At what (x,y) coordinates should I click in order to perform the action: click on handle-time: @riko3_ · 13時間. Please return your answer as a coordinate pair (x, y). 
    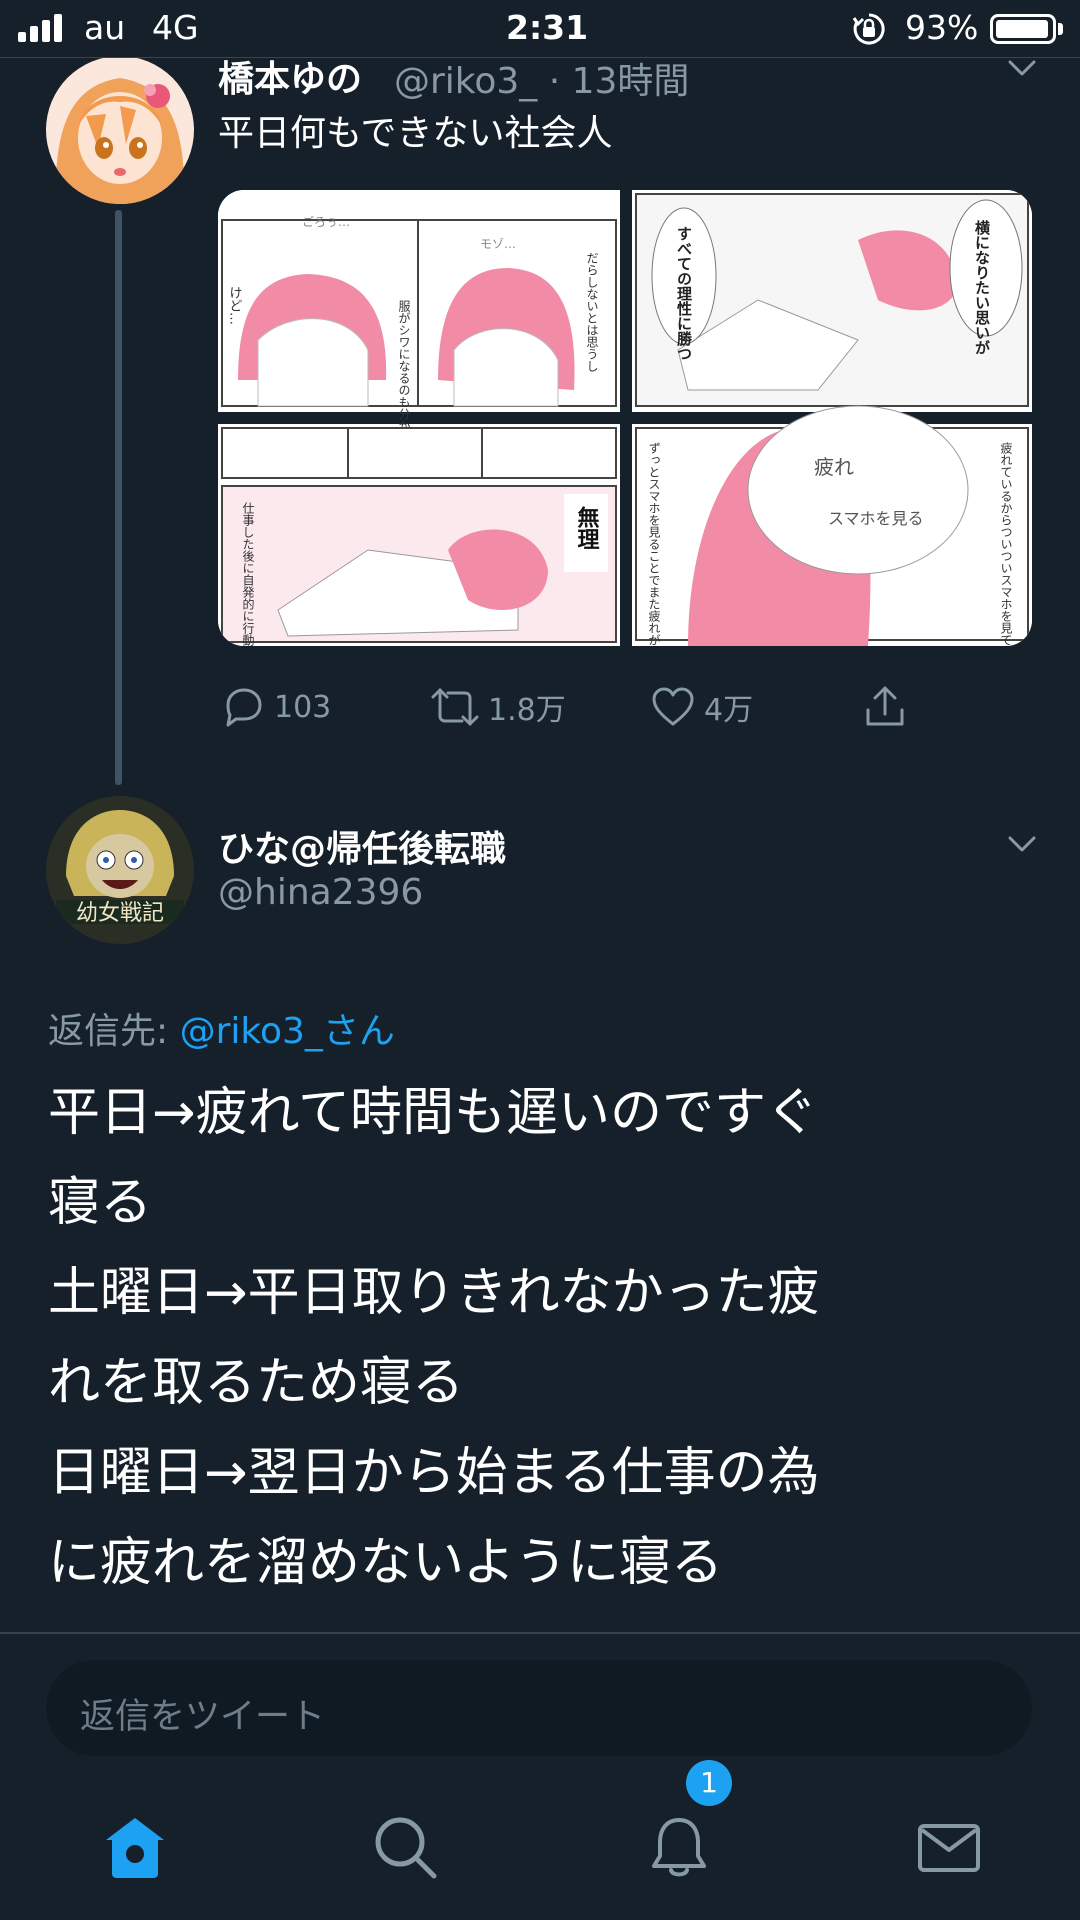
    Looking at the image, I should click on (542, 81).